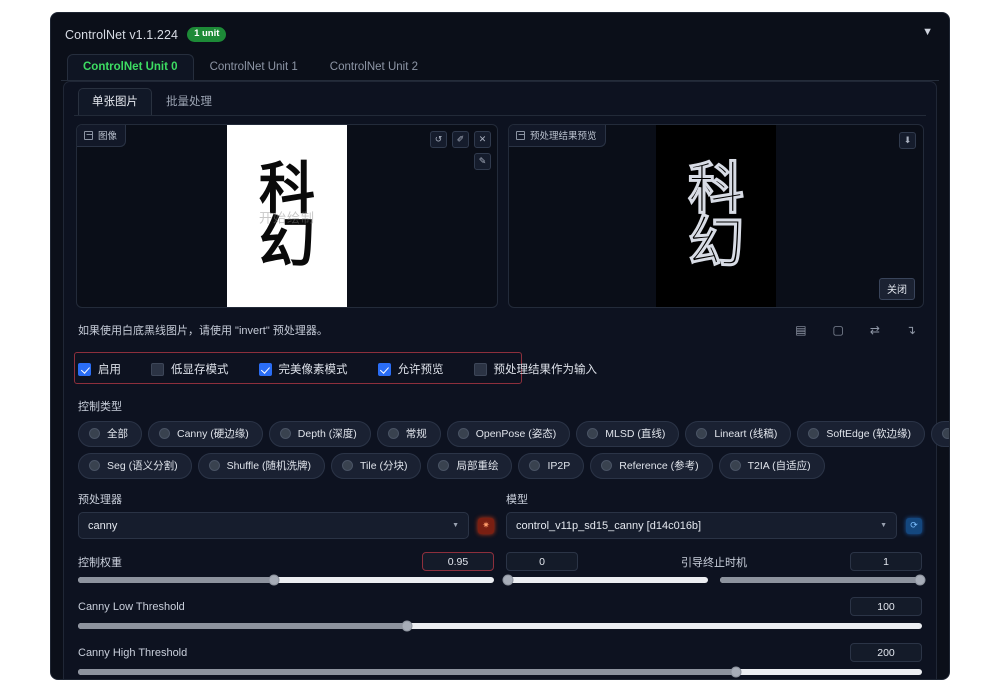 The width and height of the screenshot is (1000, 694). I want to click on guidance-start-track, so click(605, 580).